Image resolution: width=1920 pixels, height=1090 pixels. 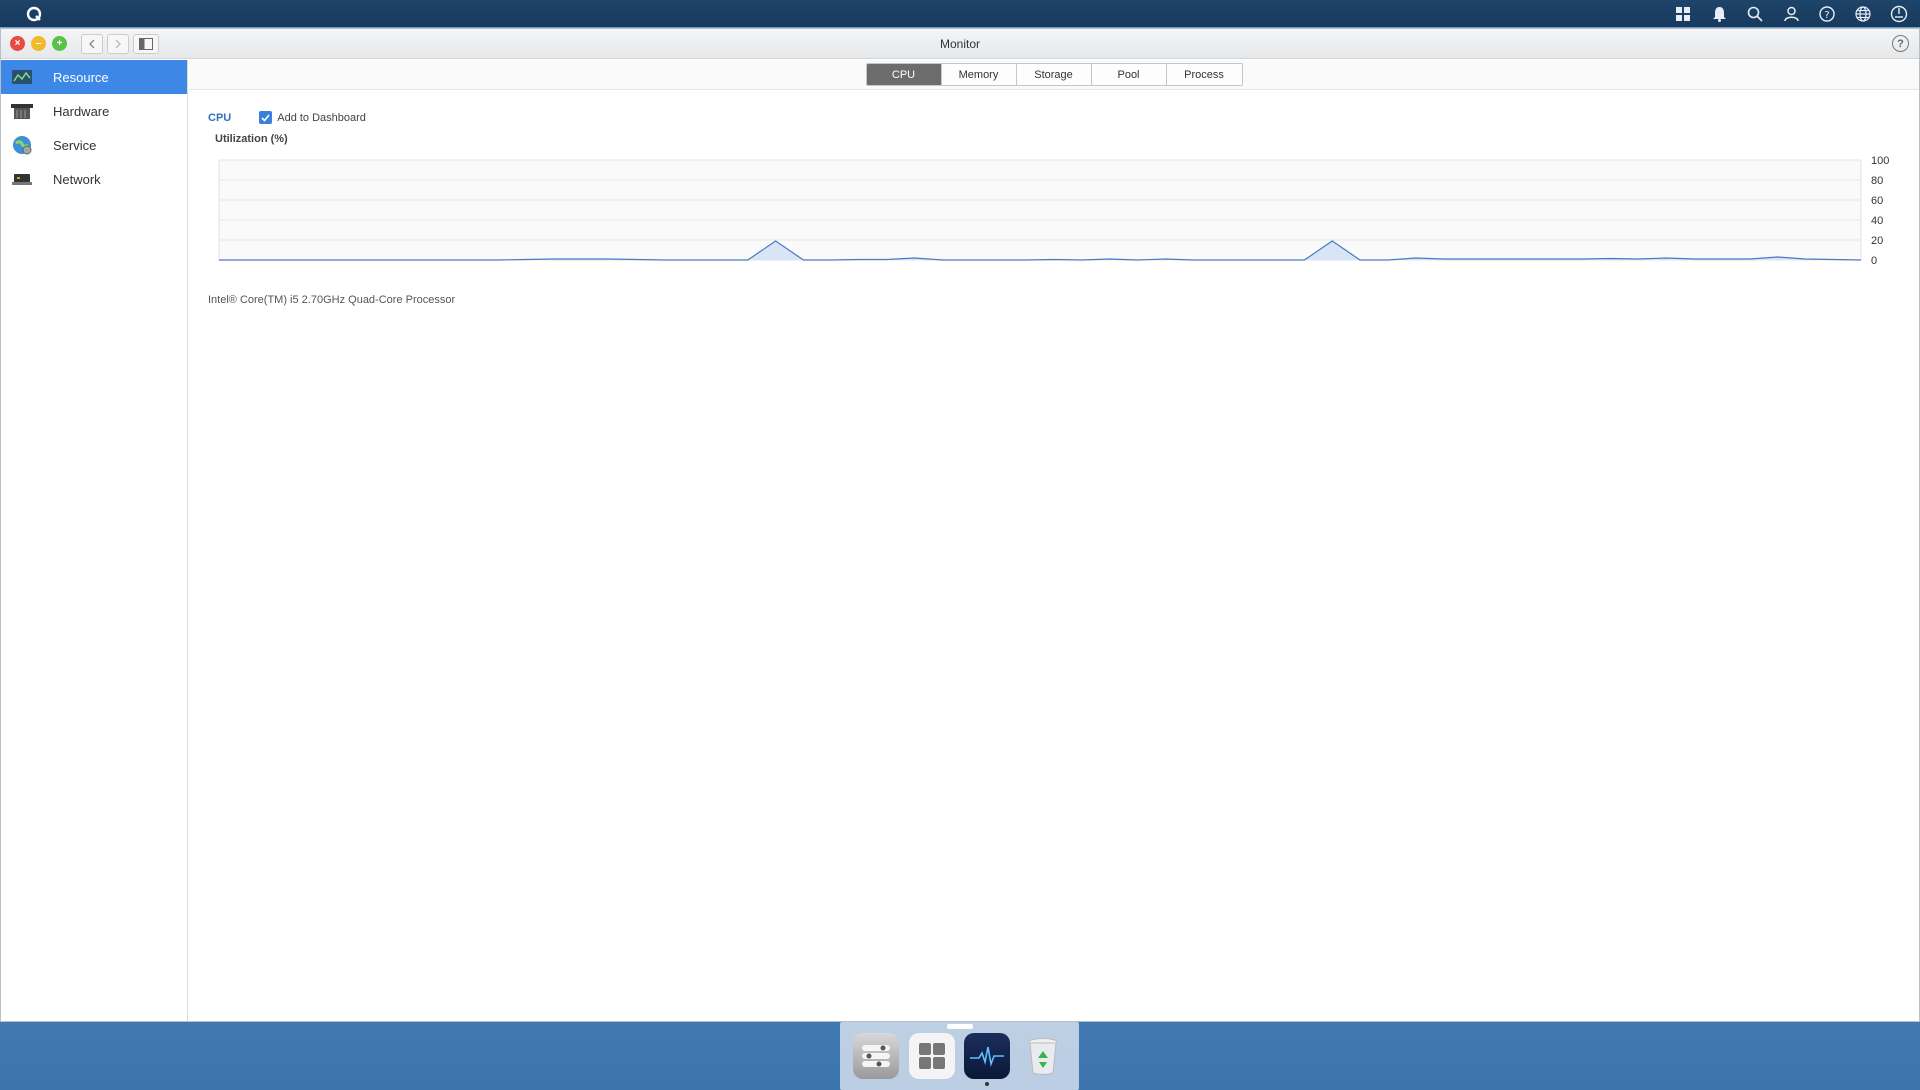 I want to click on sidebar-item-label: Network, so click(x=77, y=179).